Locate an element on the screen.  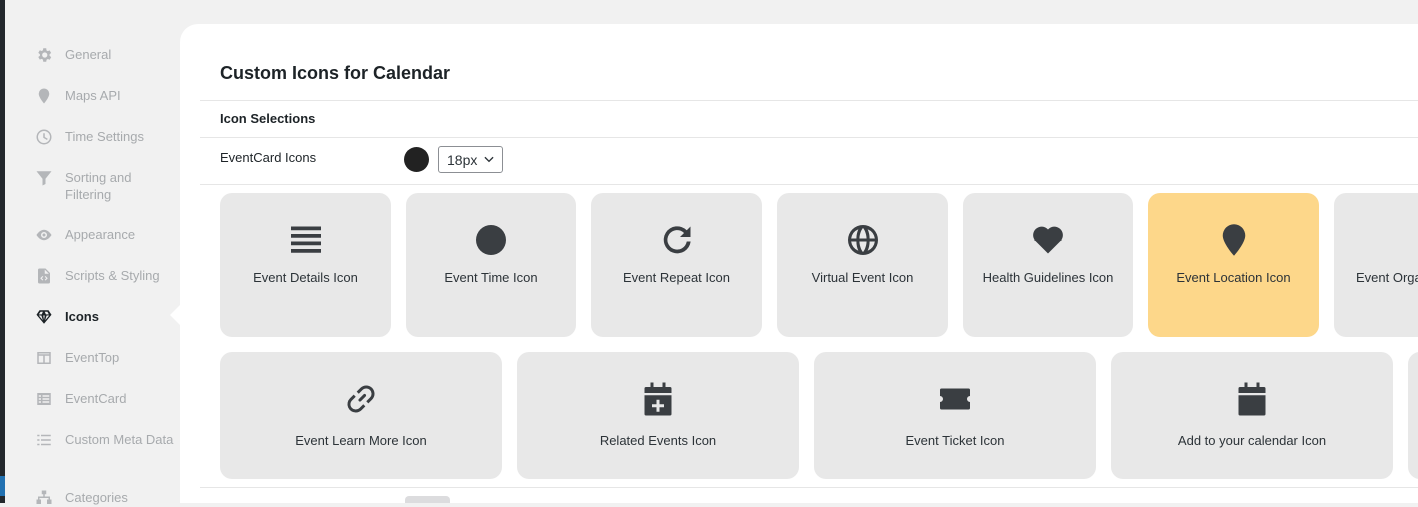
icon-card-label: Event Learn More Icon is located at coordinates (361, 440).